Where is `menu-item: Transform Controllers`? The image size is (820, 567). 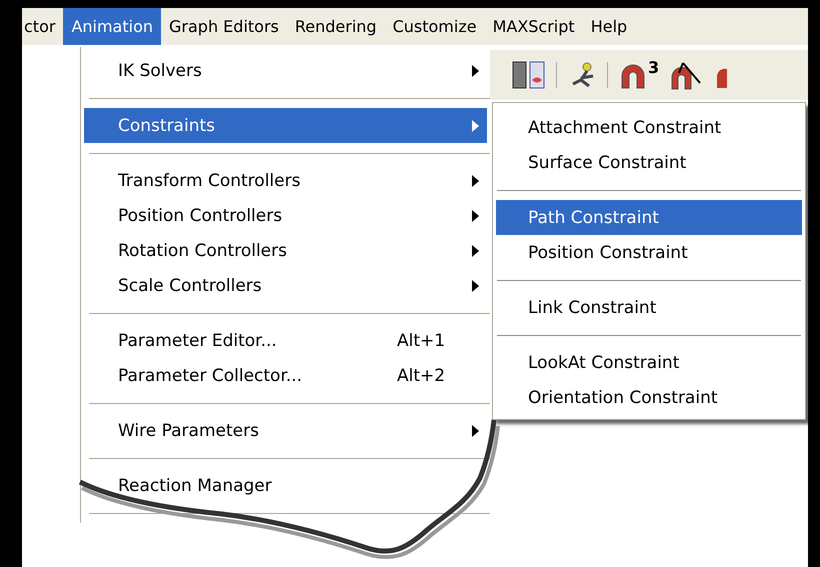
menu-item: Transform Controllers is located at coordinates (285, 180).